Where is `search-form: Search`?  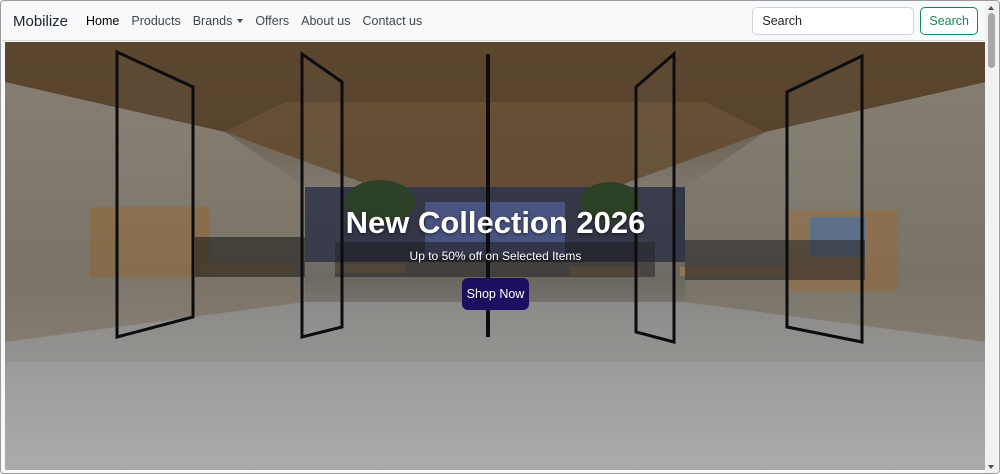
search-form: Search is located at coordinates (865, 21).